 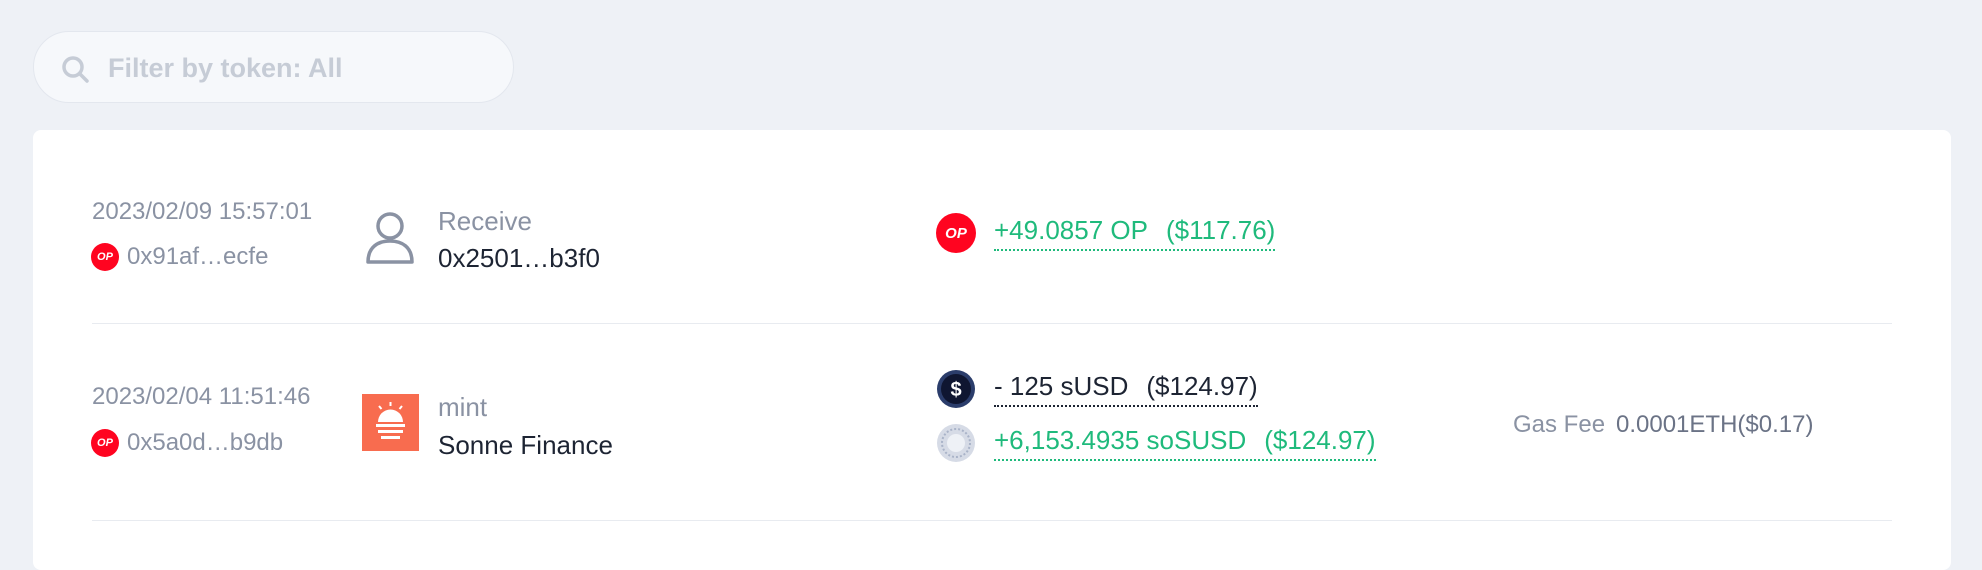 I want to click on token-amount: +49.0857 OP ($117.76), so click(x=1135, y=233).